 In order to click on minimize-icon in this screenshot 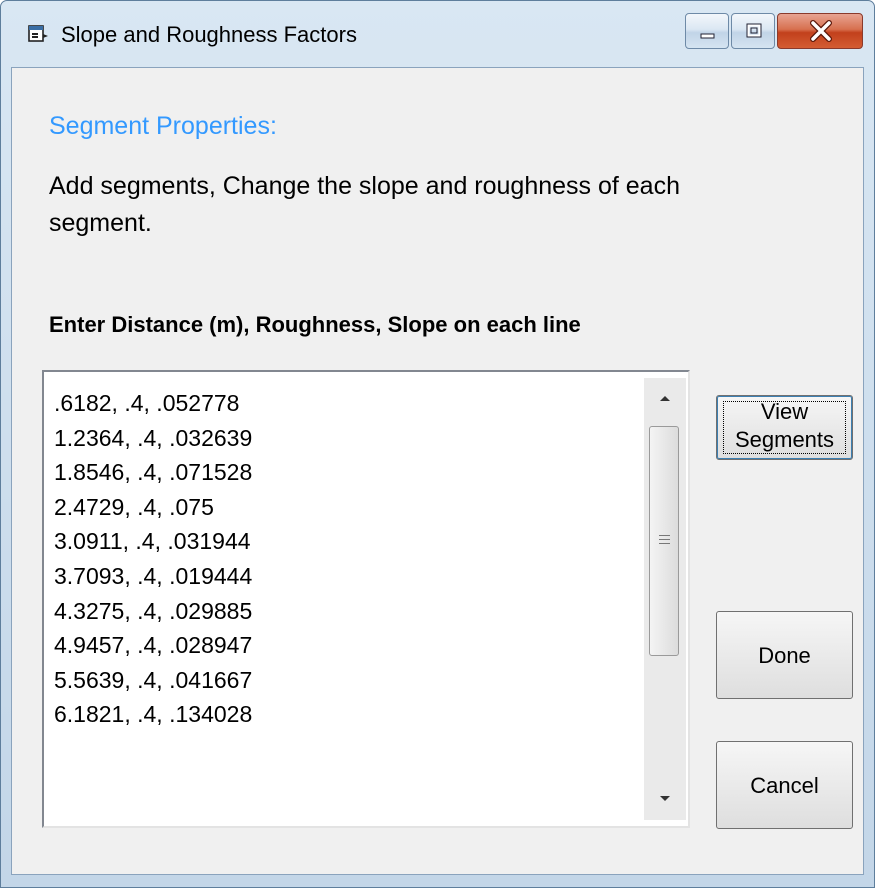, I will do `click(707, 36)`.